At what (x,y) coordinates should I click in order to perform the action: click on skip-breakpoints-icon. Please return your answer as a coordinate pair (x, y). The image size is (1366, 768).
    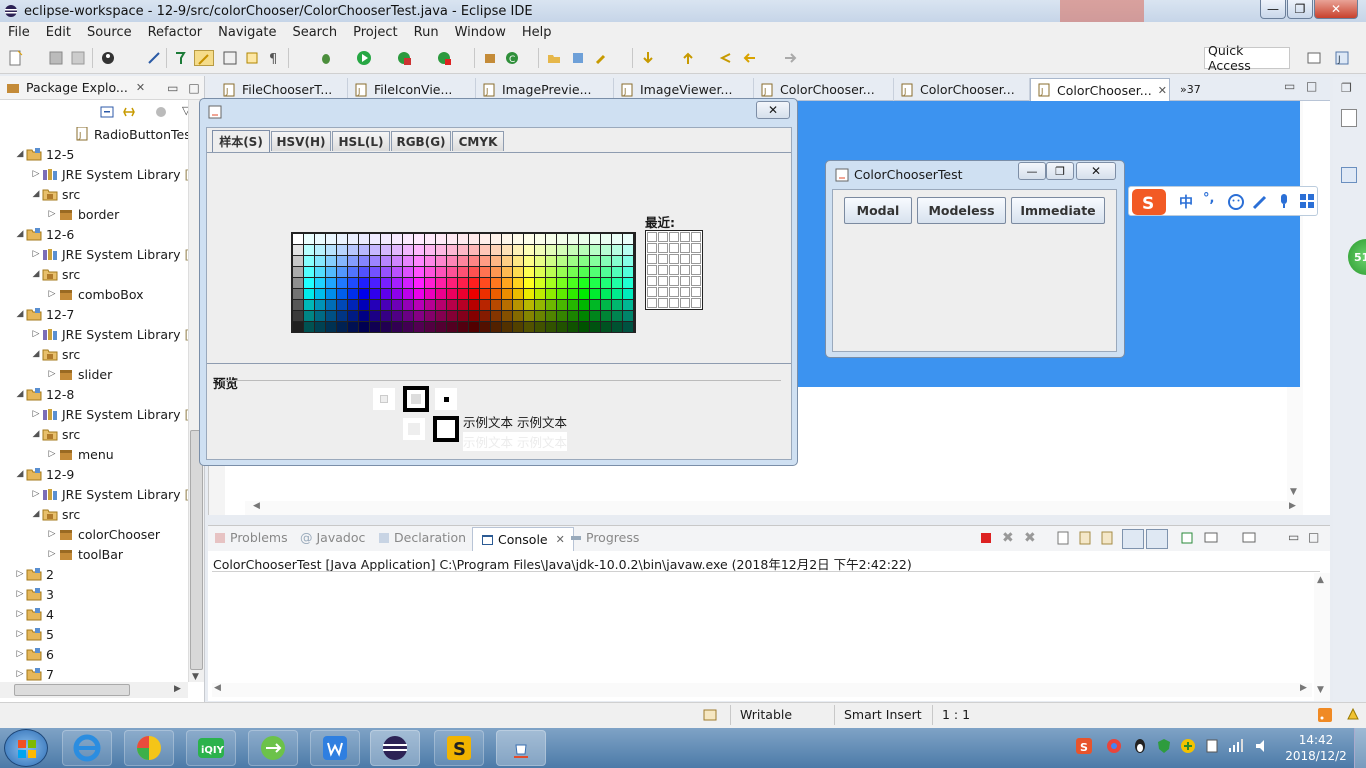
    Looking at the image, I should click on (154, 58).